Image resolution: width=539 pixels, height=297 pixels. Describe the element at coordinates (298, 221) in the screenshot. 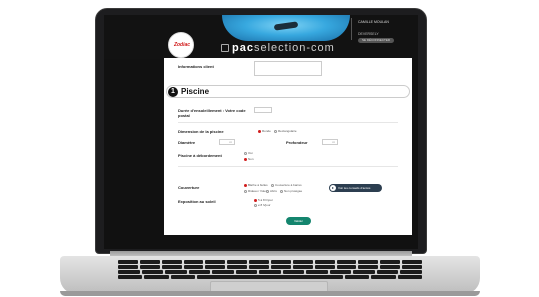

I see `submit-button: Valider` at that location.